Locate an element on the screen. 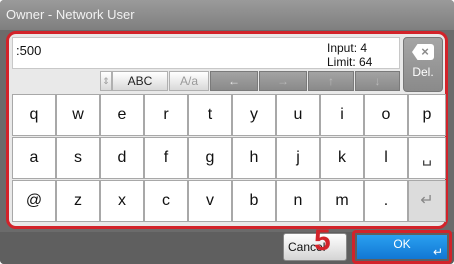 This screenshot has height=264, width=454. key-period: . is located at coordinates (386, 201).